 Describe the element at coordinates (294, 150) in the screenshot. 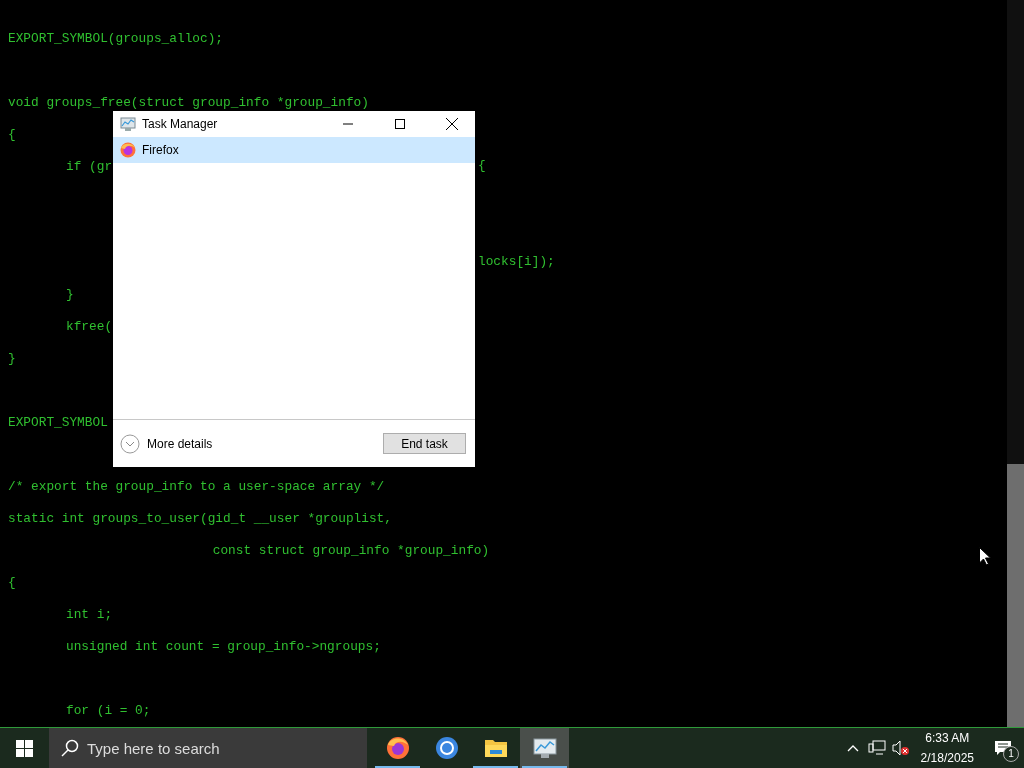

I see `app-row: Firefox` at that location.